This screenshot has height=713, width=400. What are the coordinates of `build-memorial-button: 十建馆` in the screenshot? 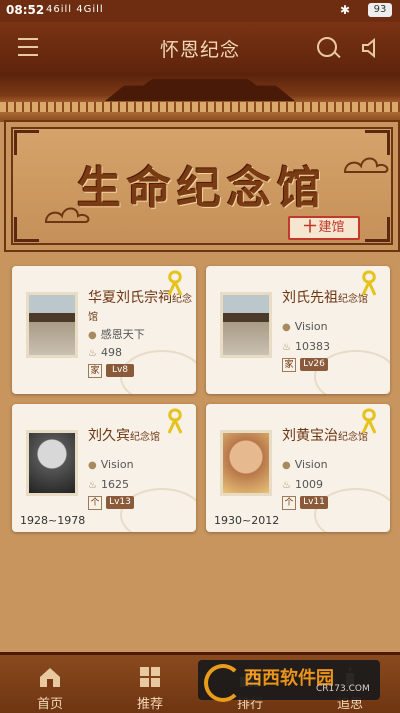 It's located at (324, 228).